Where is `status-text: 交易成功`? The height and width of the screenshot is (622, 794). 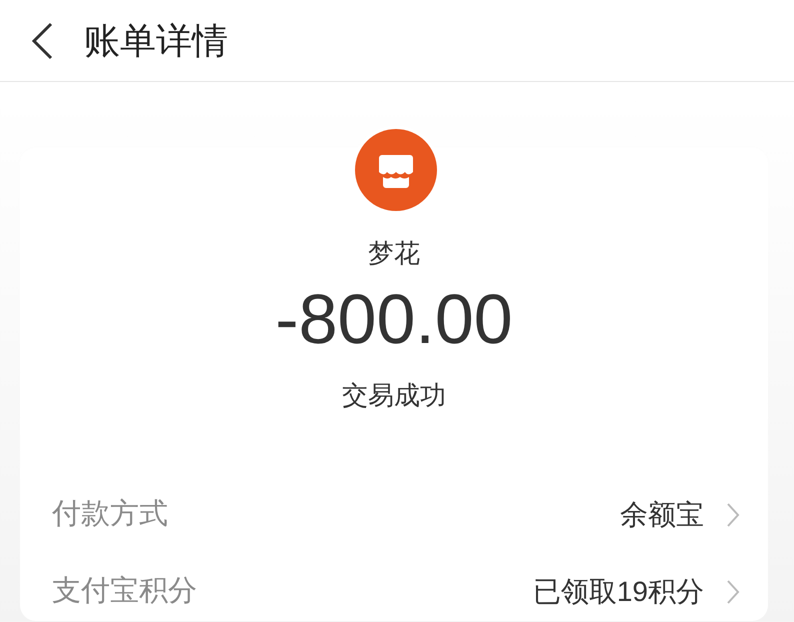 status-text: 交易成功 is located at coordinates (394, 395).